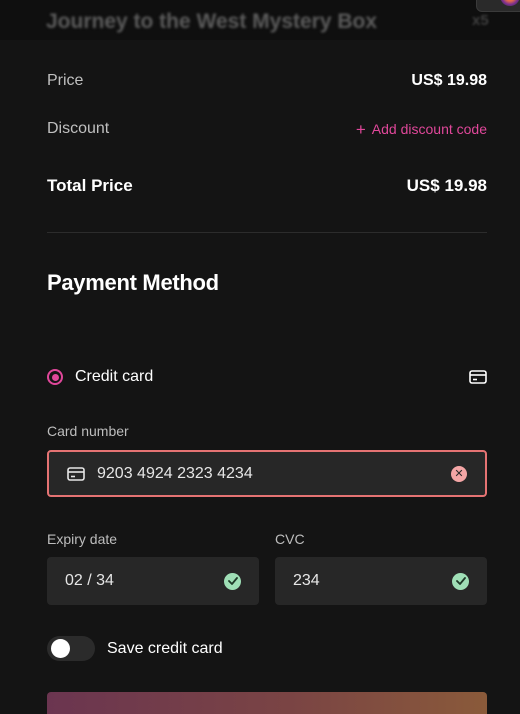 The image size is (520, 714). I want to click on credit-card-label: Credit card, so click(114, 376).